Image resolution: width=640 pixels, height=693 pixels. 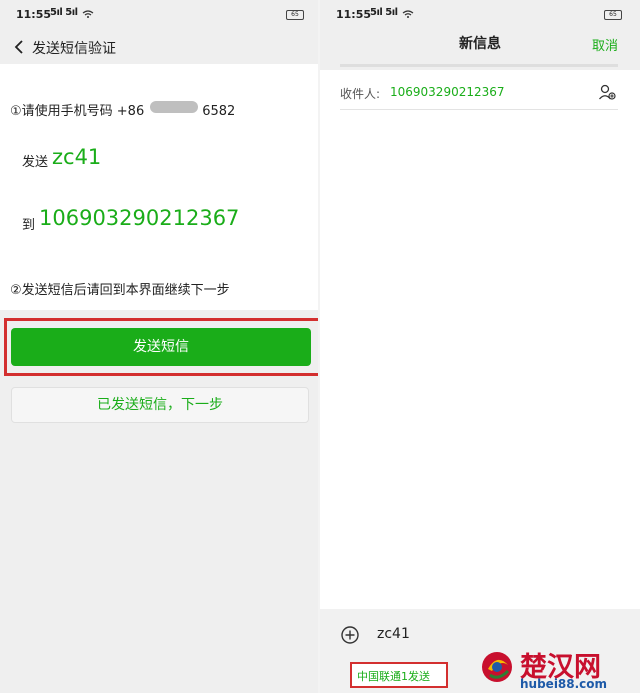 I want to click on message-input: zc41, so click(x=393, y=634).